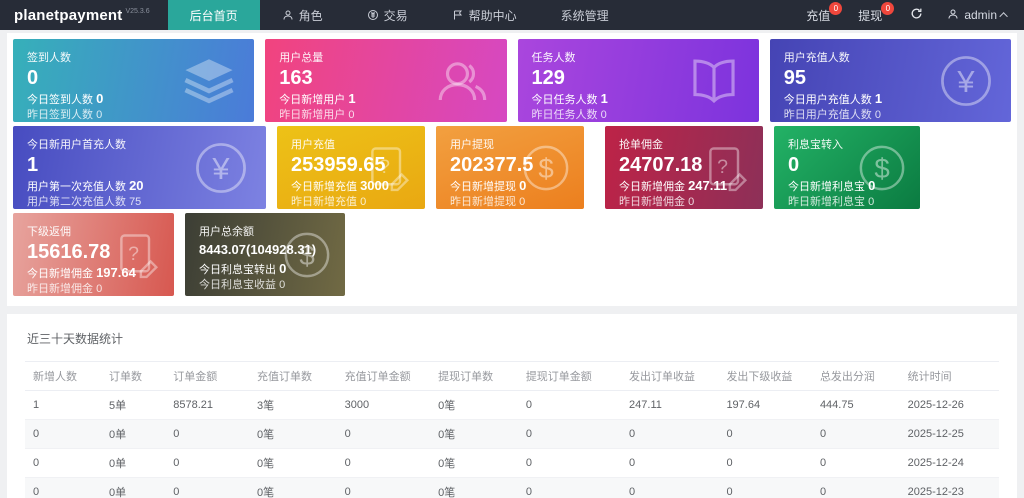 This screenshot has height=498, width=1024. What do you see at coordinates (351, 167) in the screenshot?
I see `stat-card-user-recharge: 用户充值 253959.65 今日新增充值 3000 昨日新增充值 0 ?` at bounding box center [351, 167].